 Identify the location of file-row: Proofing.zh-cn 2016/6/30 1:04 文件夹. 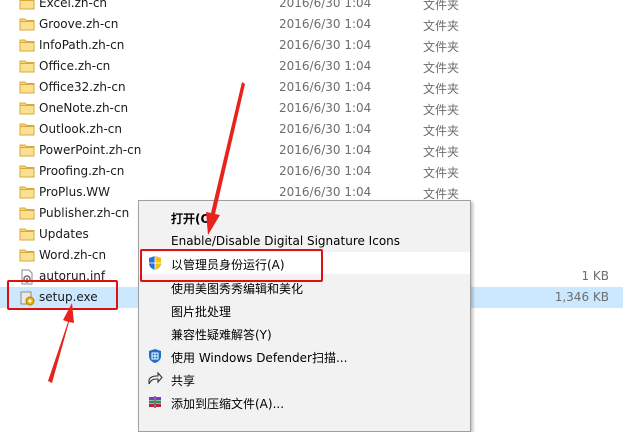
(311, 171).